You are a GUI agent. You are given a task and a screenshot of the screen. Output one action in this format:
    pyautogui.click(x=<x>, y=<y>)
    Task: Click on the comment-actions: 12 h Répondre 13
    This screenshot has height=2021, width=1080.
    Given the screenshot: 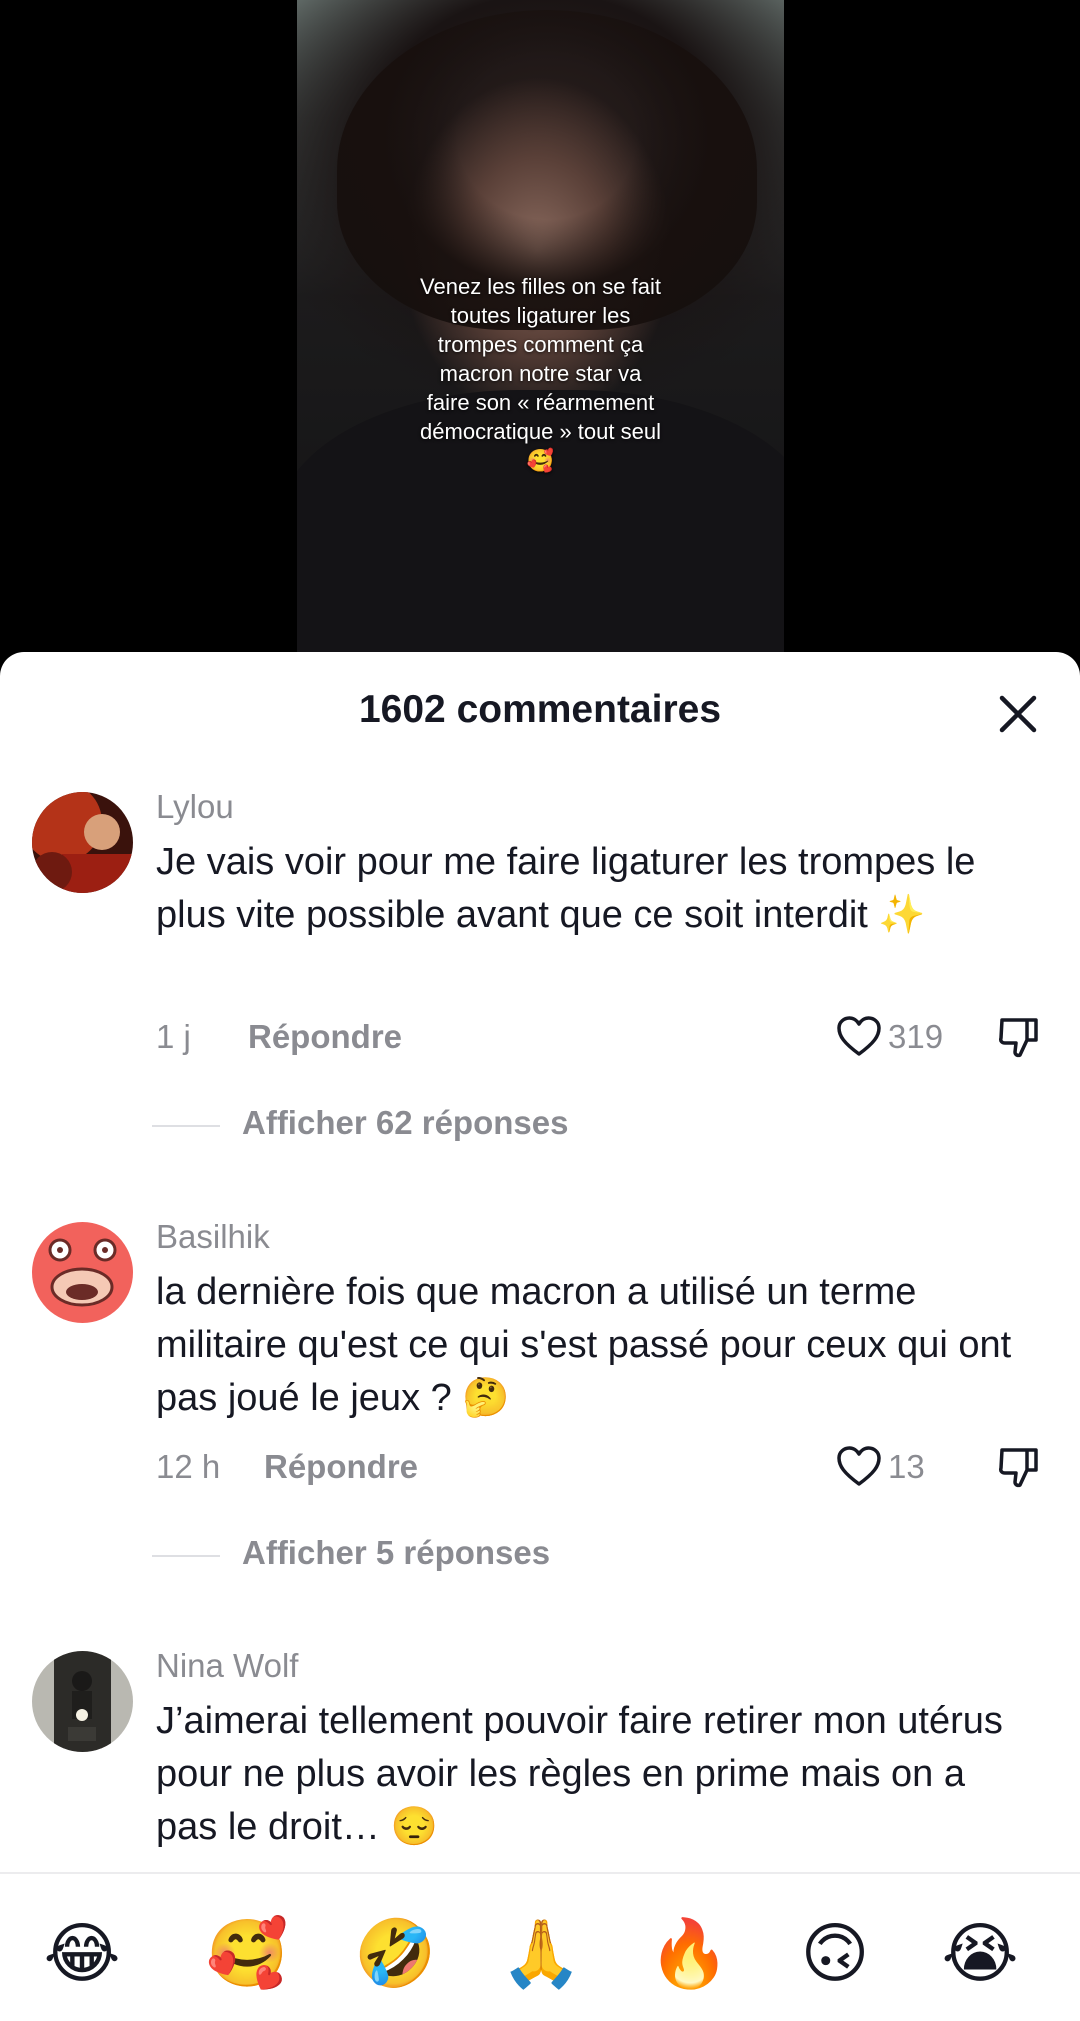 What is the action you would take?
    pyautogui.click(x=606, y=1469)
    